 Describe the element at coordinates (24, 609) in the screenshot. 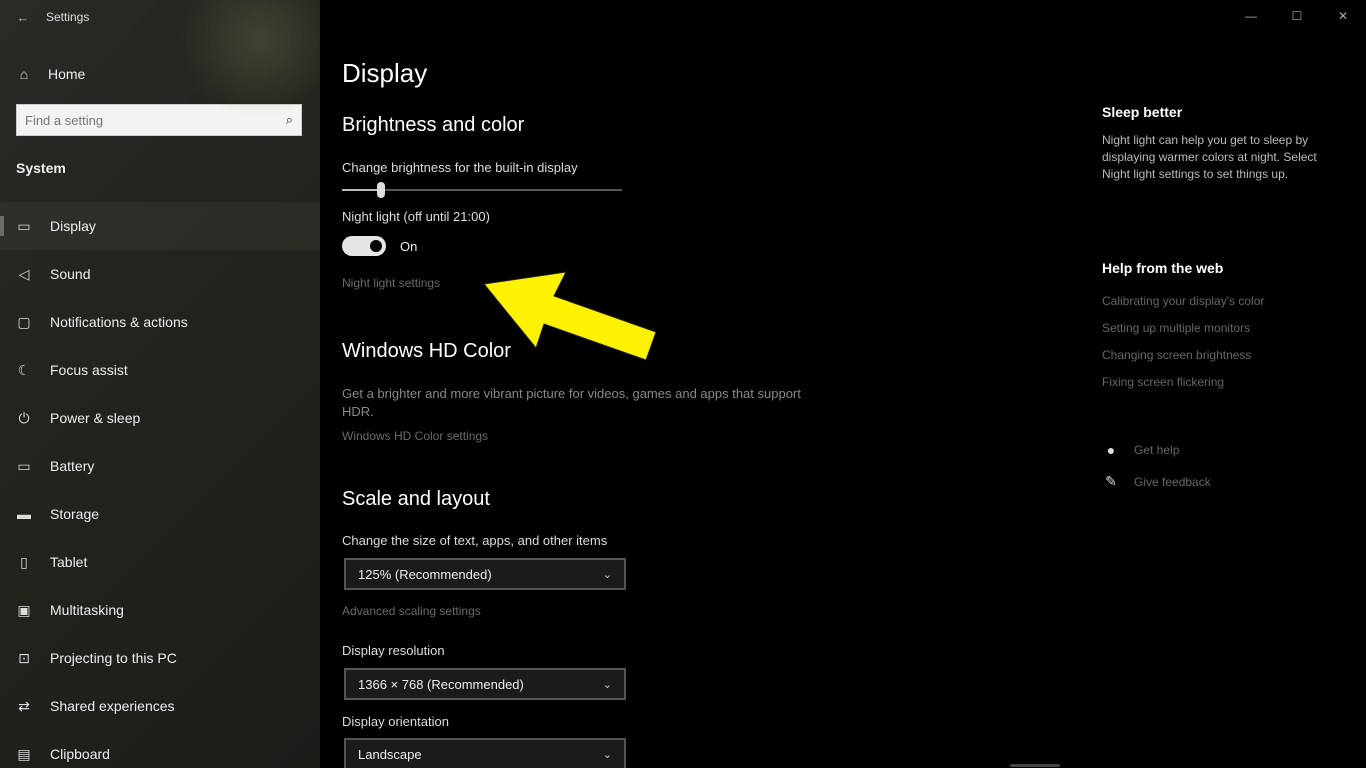

I see `multitasking-icon: ▣` at that location.